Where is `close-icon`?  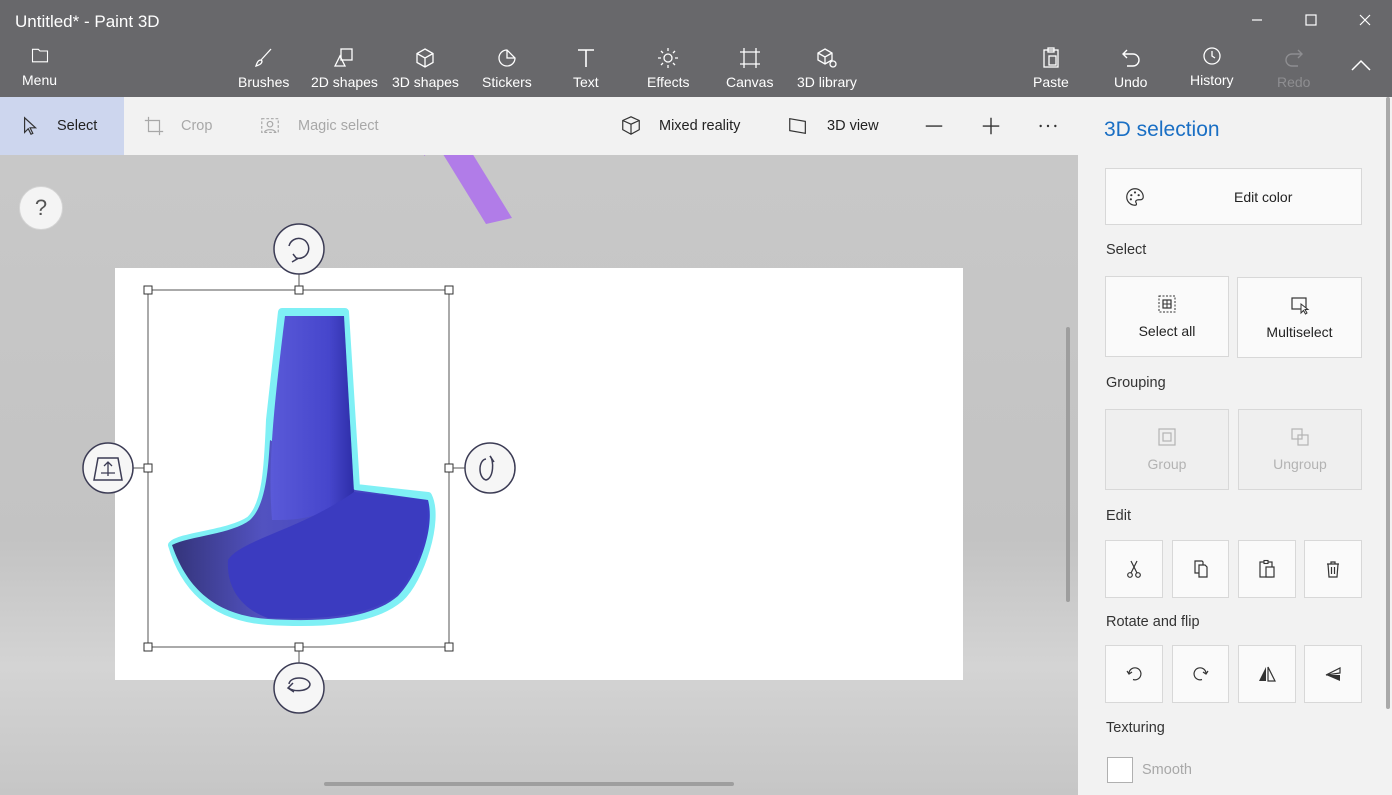 close-icon is located at coordinates (1365, 20).